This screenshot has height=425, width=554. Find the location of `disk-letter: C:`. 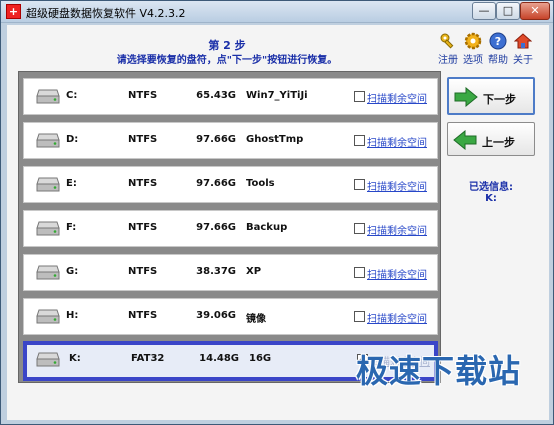

disk-letter: C: is located at coordinates (72, 95).